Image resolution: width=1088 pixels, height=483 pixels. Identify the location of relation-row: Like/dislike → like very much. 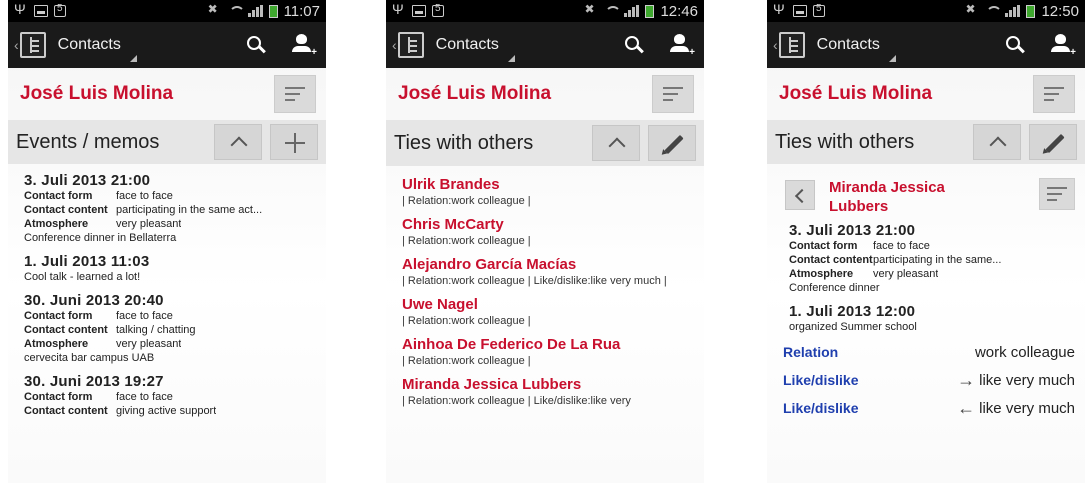
(926, 382).